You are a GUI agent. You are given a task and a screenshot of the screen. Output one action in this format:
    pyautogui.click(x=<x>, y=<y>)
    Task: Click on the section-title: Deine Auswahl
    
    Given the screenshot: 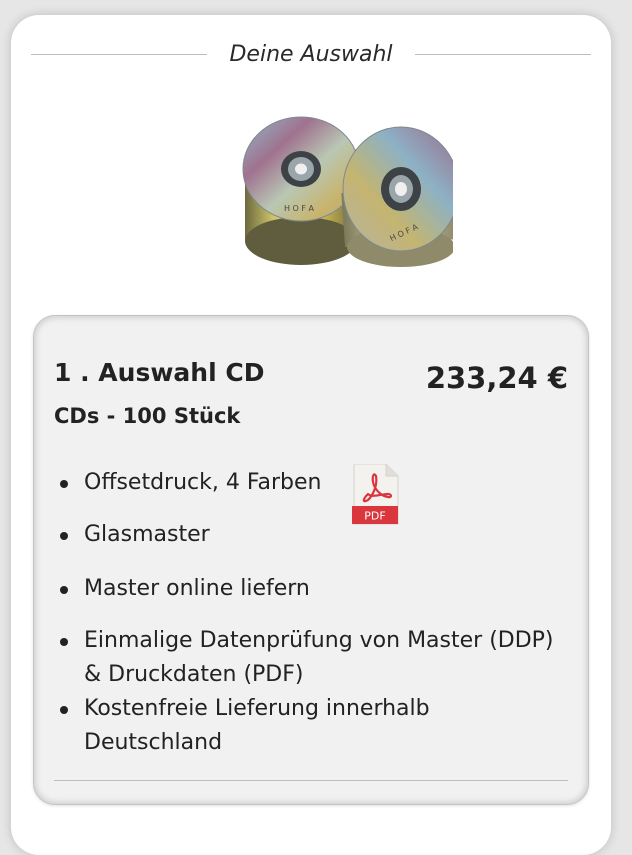 What is the action you would take?
    pyautogui.click(x=311, y=54)
    